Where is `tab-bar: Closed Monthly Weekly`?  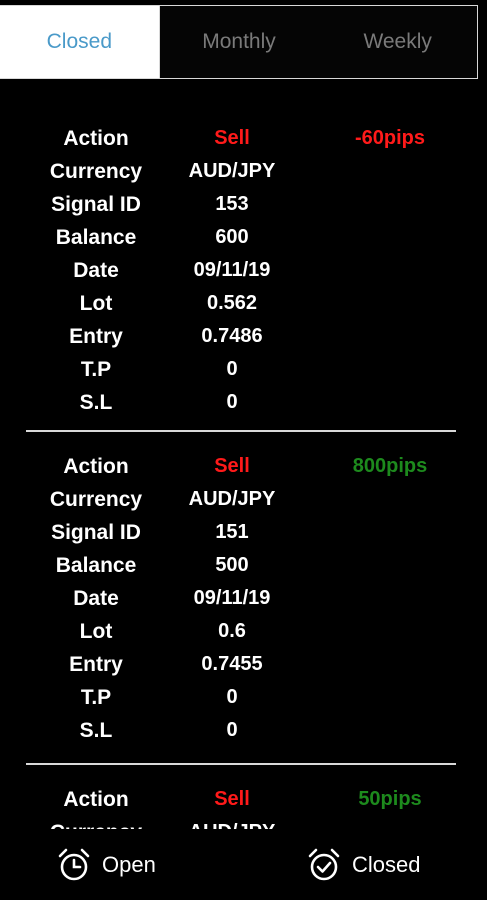 tab-bar: Closed Monthly Weekly is located at coordinates (239, 42).